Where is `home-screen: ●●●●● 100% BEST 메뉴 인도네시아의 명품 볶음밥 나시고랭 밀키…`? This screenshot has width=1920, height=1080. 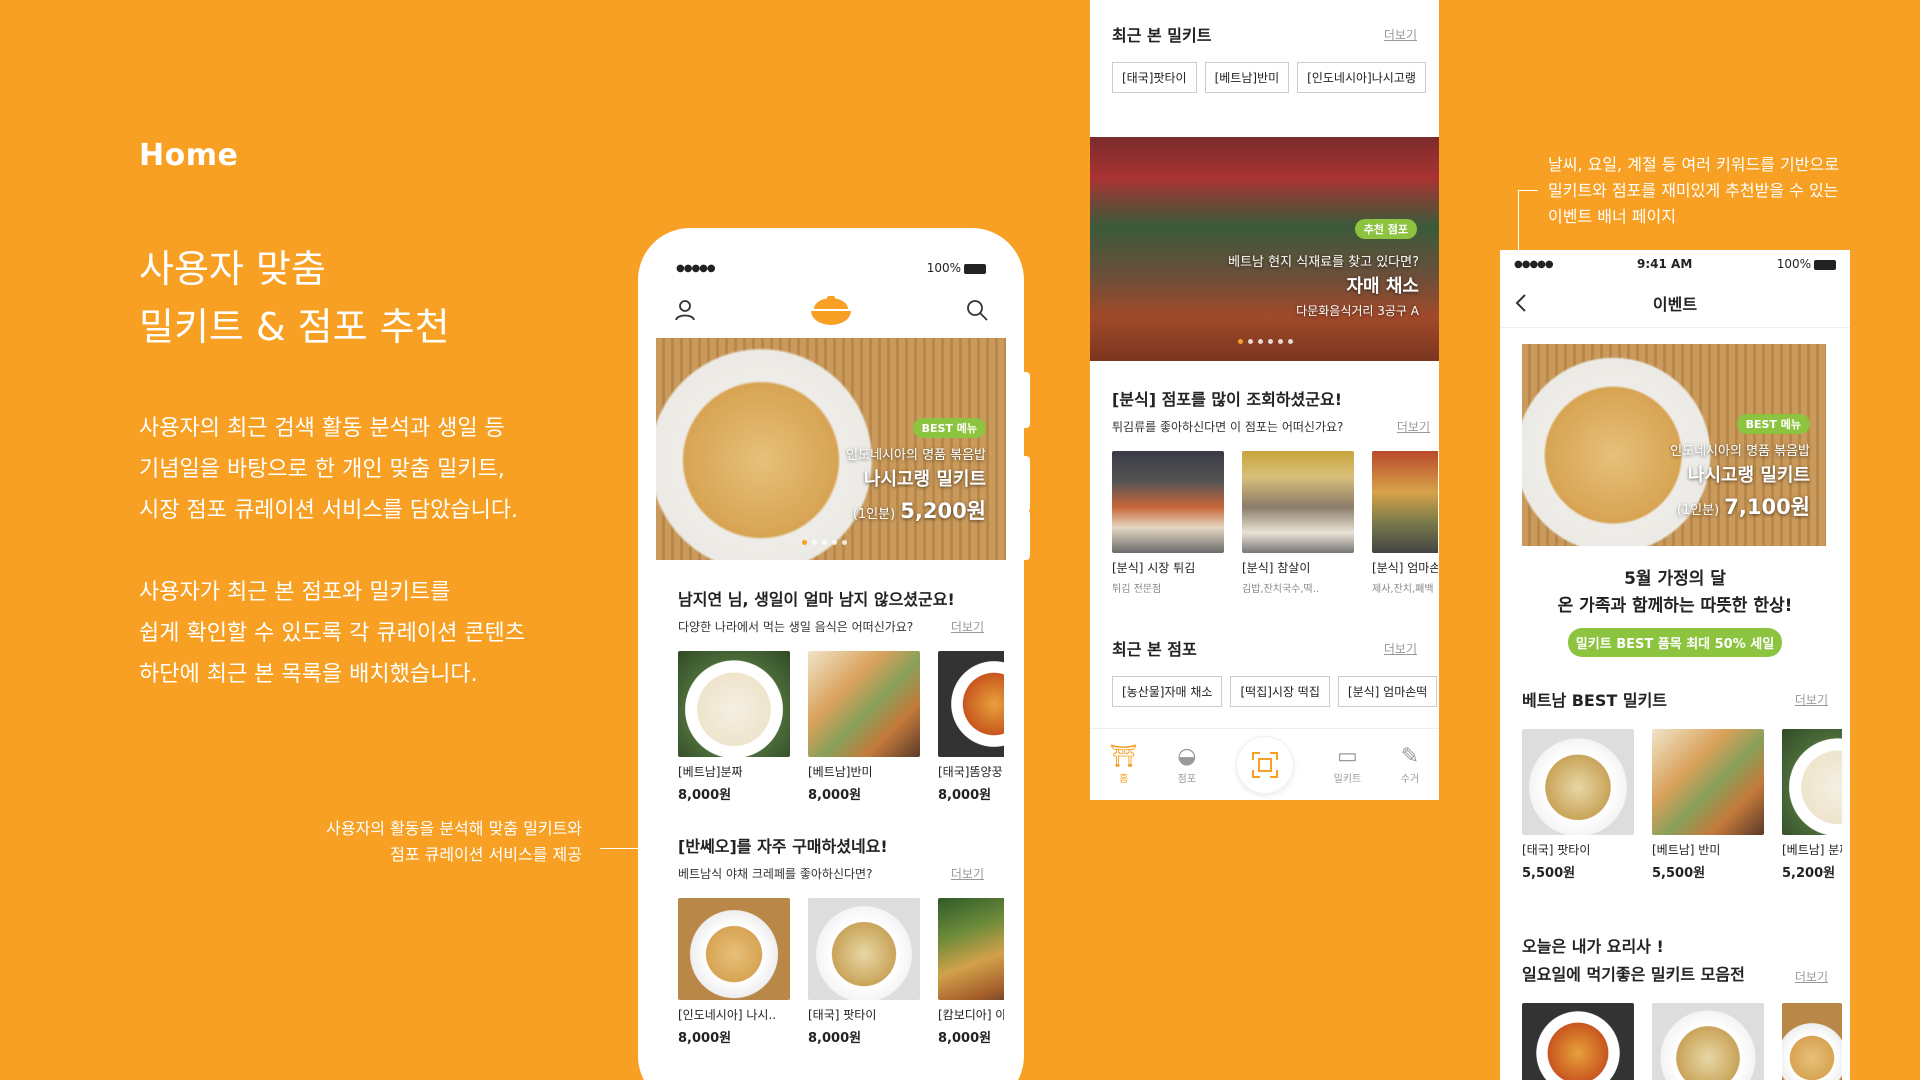 home-screen: ●●●●● 100% BEST 메뉴 인도네시아의 명품 볶음밥 나시고랭 밀키… is located at coordinates (831, 667).